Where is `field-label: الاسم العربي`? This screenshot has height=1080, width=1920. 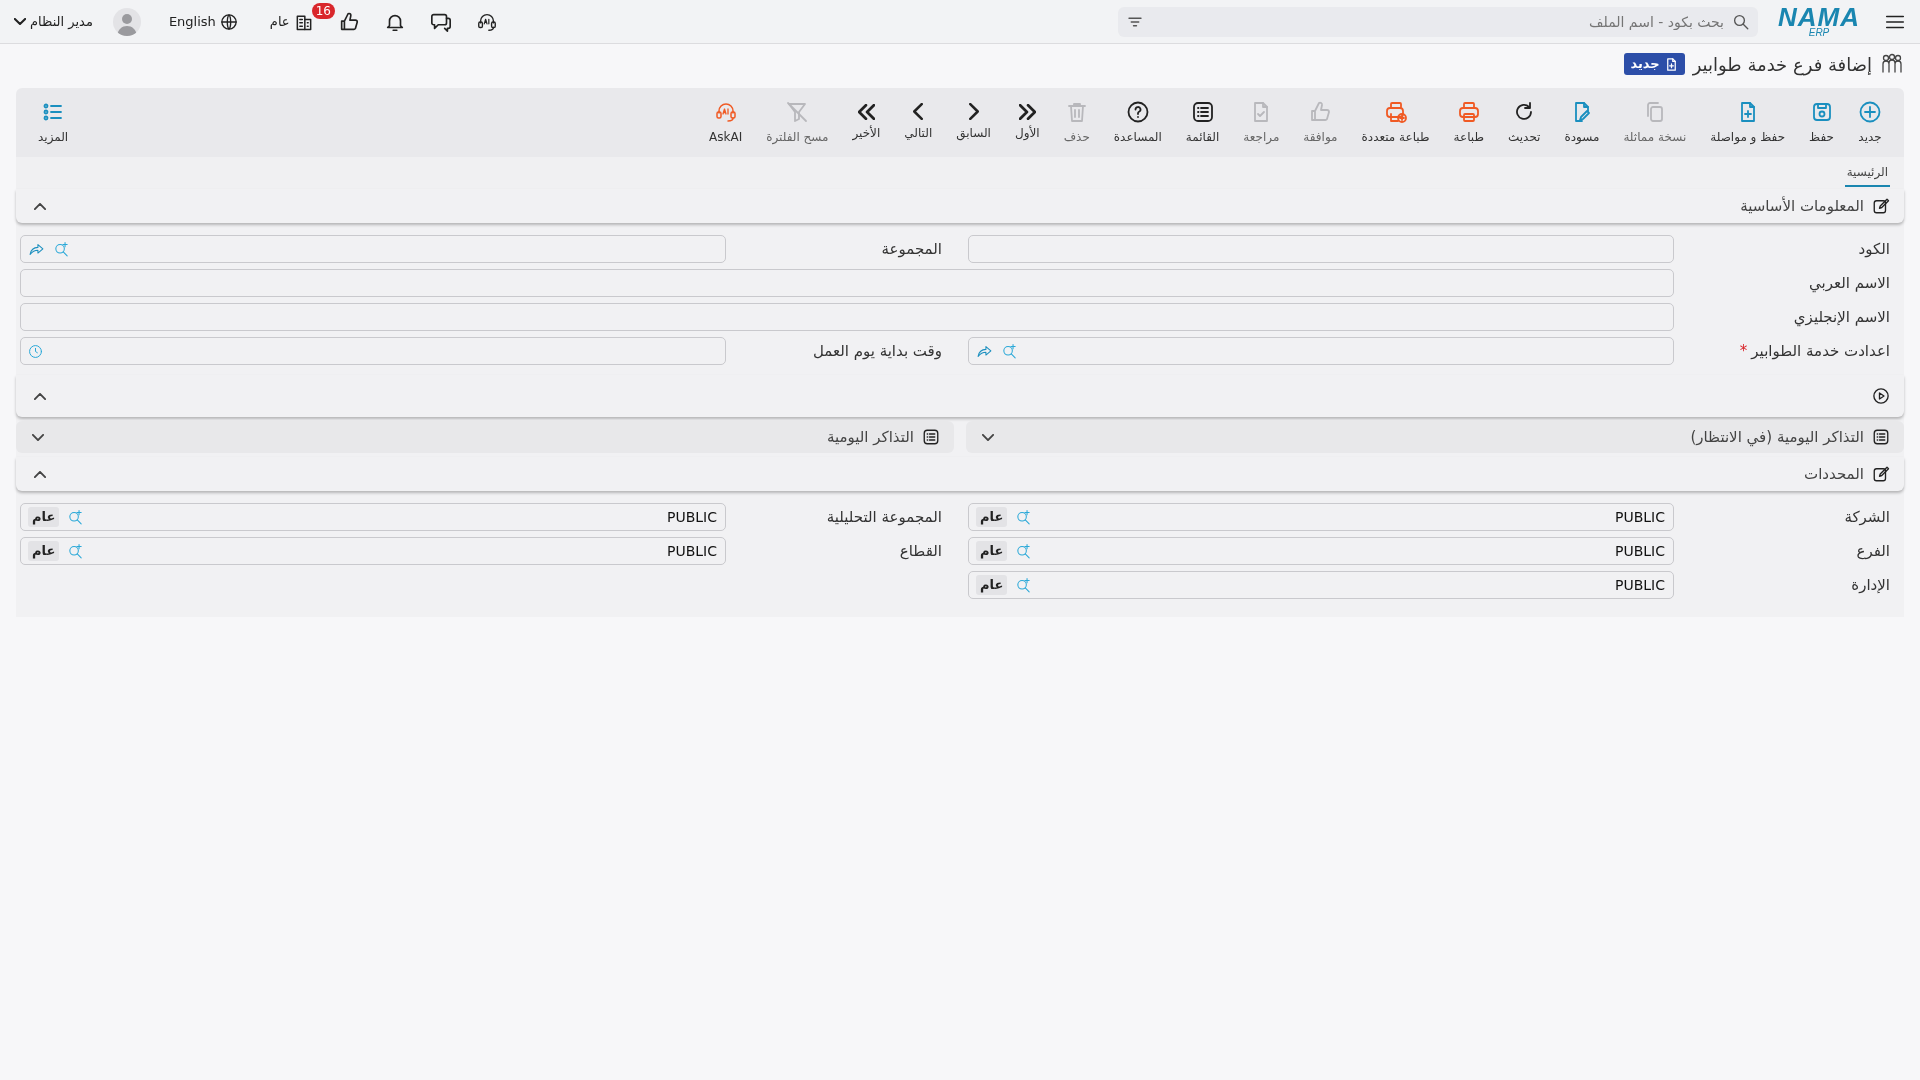 field-label: الاسم العربي is located at coordinates (1849, 282).